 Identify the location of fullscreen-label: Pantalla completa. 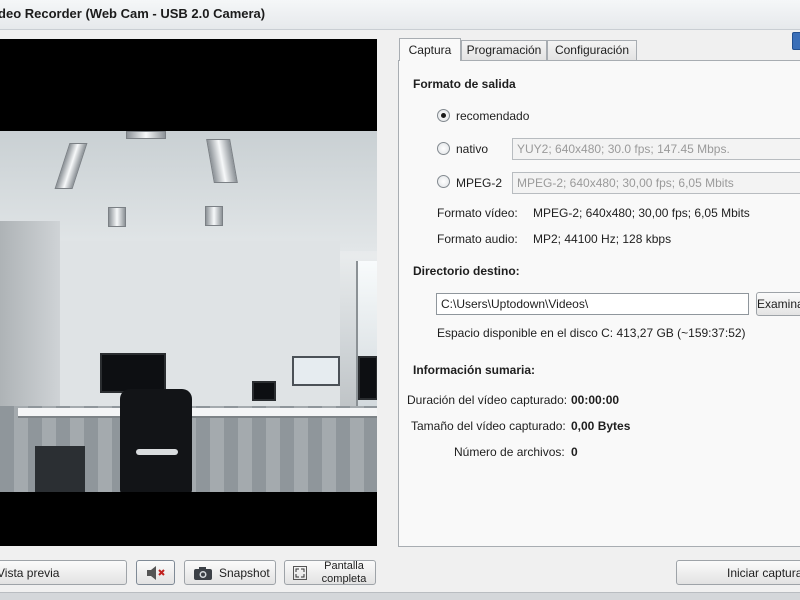
(344, 572).